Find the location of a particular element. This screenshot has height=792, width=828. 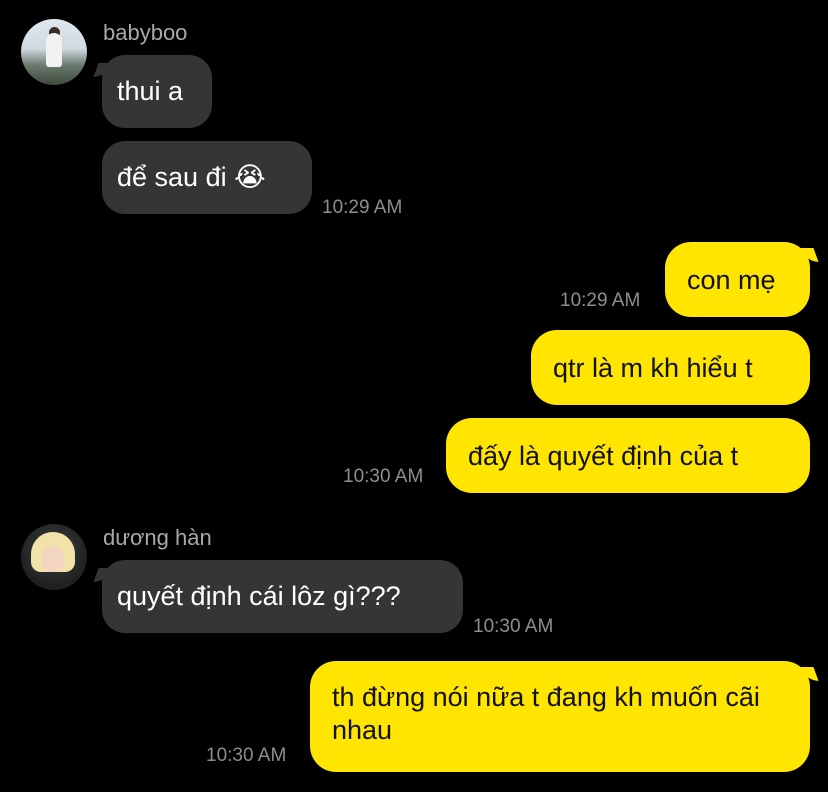

avatar-babyboo is located at coordinates (54, 52).